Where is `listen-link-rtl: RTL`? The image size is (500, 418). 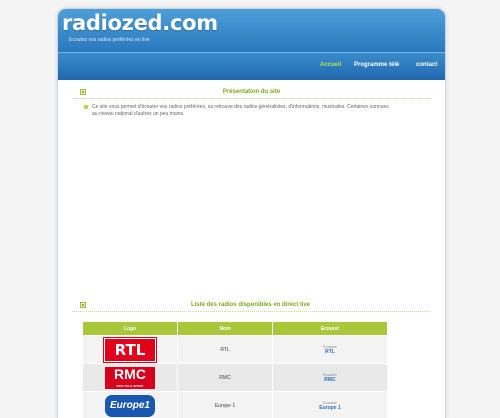
listen-link-rtl: RTL is located at coordinates (330, 352).